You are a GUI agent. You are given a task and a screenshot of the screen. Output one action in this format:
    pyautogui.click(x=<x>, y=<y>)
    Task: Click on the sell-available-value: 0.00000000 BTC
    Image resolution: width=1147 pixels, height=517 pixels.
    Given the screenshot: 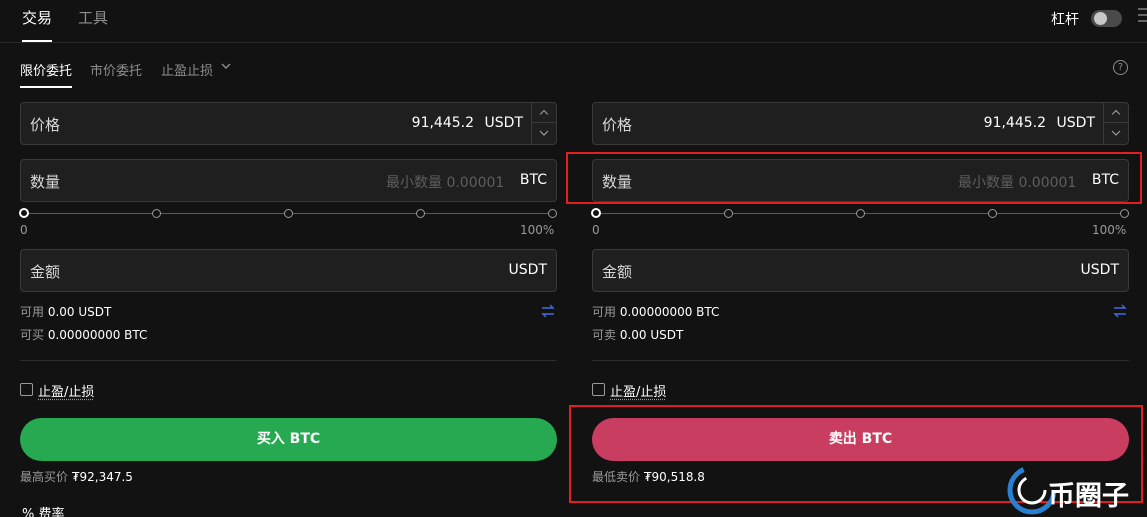 What is the action you would take?
    pyautogui.click(x=669, y=312)
    